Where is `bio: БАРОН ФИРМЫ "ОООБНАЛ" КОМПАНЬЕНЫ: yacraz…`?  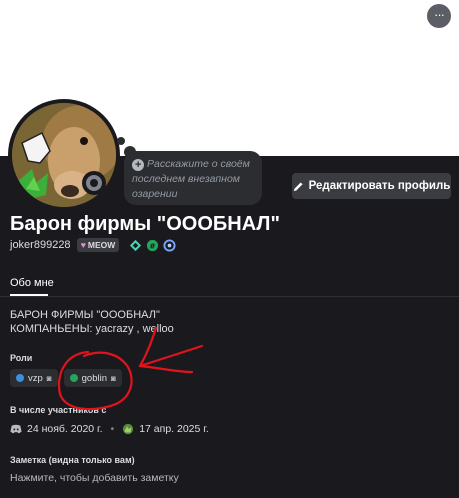
bio: БАРОН ФИРМЫ "ОООБНАЛ" КОМПАНЬЕНЫ: yacraz… is located at coordinates (92, 322).